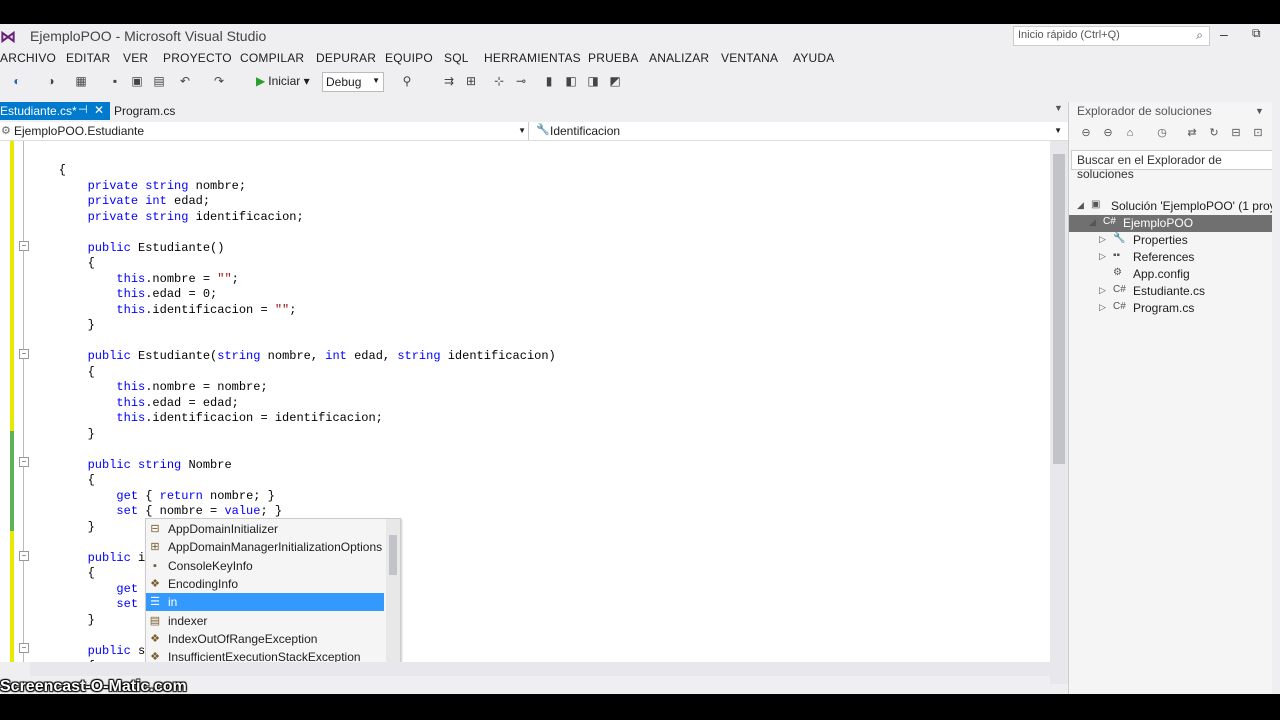 The height and width of the screenshot is (720, 1280). What do you see at coordinates (1192, 133) in the screenshot?
I see `sync-icon: ⇄` at bounding box center [1192, 133].